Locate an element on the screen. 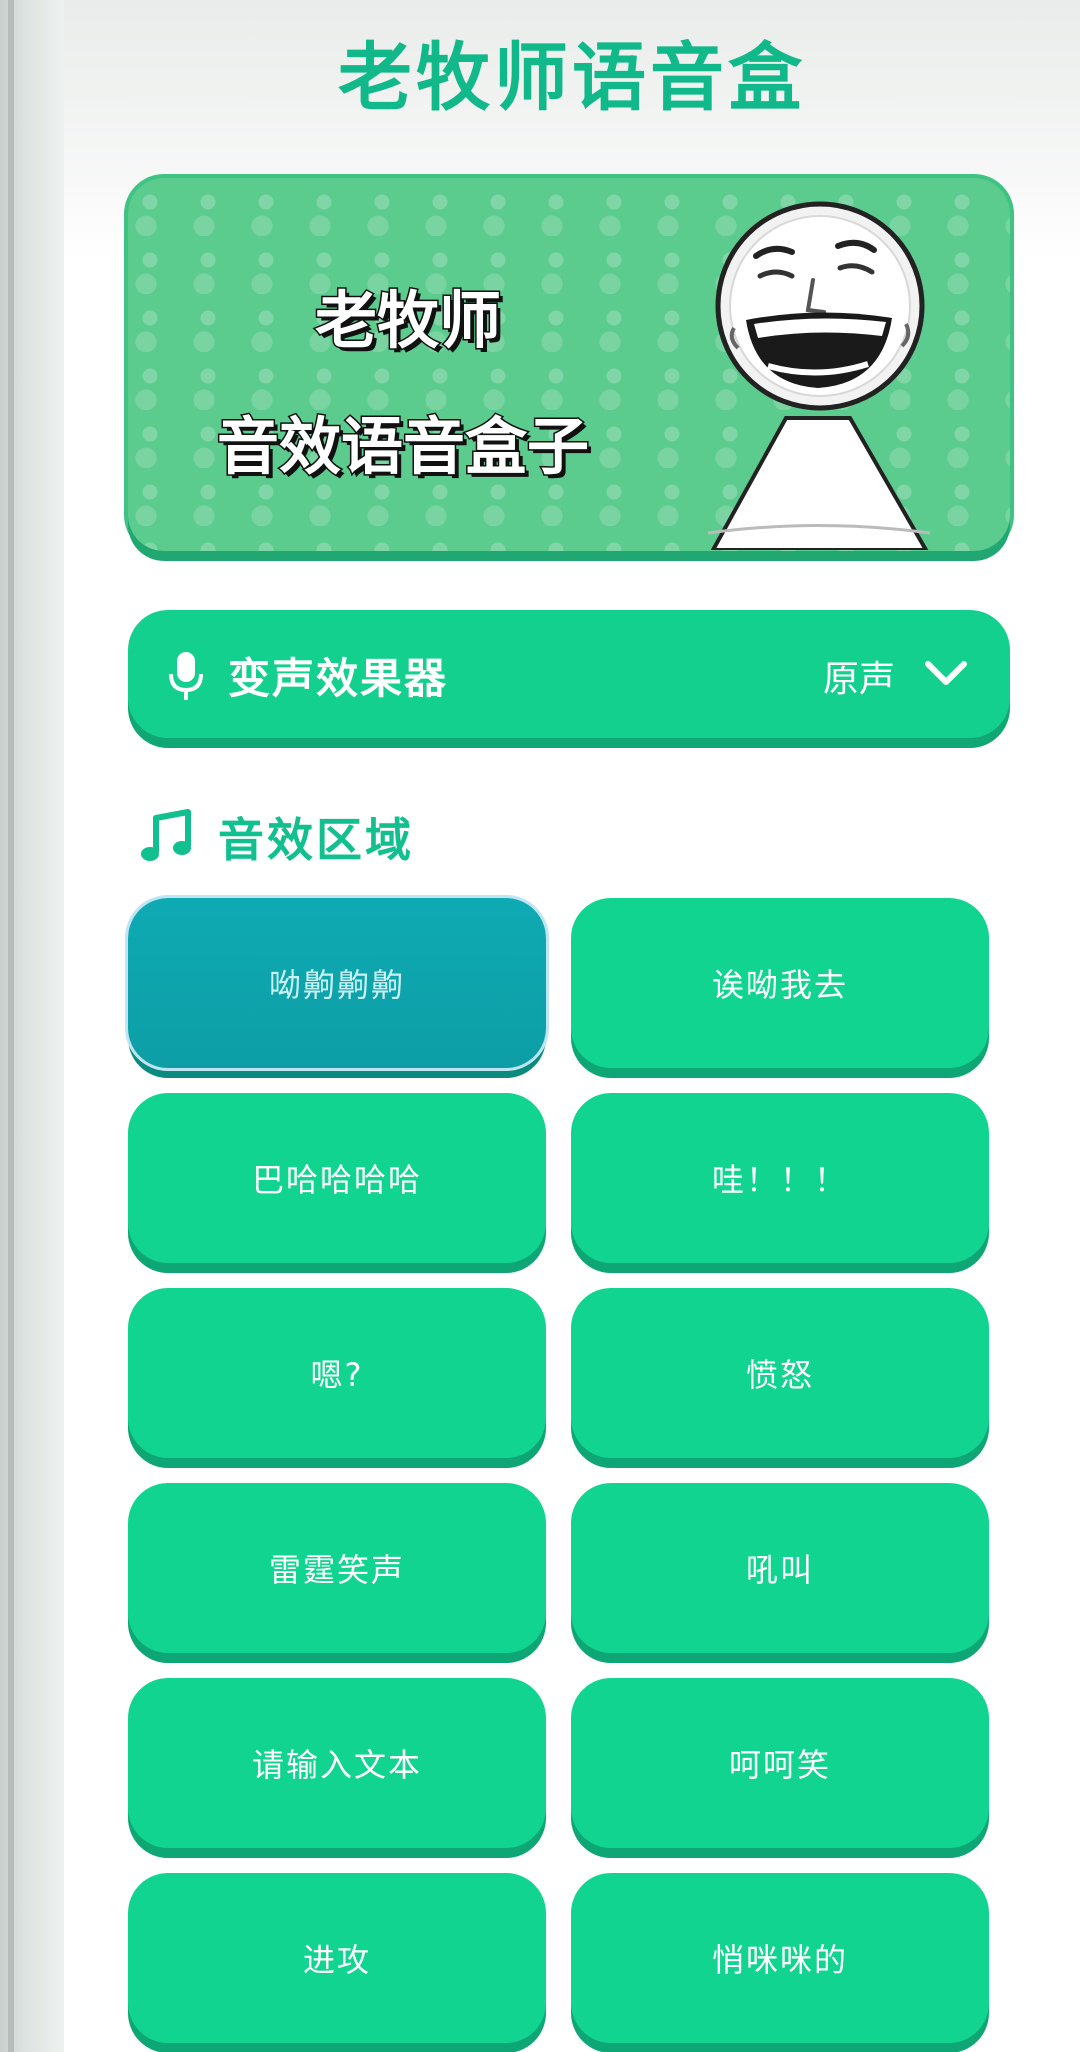 The height and width of the screenshot is (2052, 1080). music-note-icon is located at coordinates (166, 835).